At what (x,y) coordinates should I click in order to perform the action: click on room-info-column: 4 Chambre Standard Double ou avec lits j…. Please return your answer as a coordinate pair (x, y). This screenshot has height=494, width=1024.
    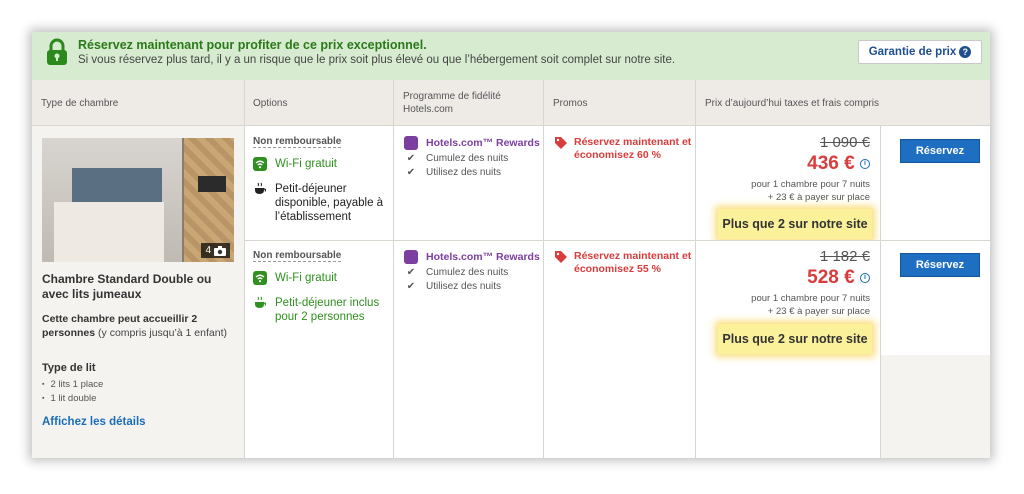
    Looking at the image, I should click on (138, 292).